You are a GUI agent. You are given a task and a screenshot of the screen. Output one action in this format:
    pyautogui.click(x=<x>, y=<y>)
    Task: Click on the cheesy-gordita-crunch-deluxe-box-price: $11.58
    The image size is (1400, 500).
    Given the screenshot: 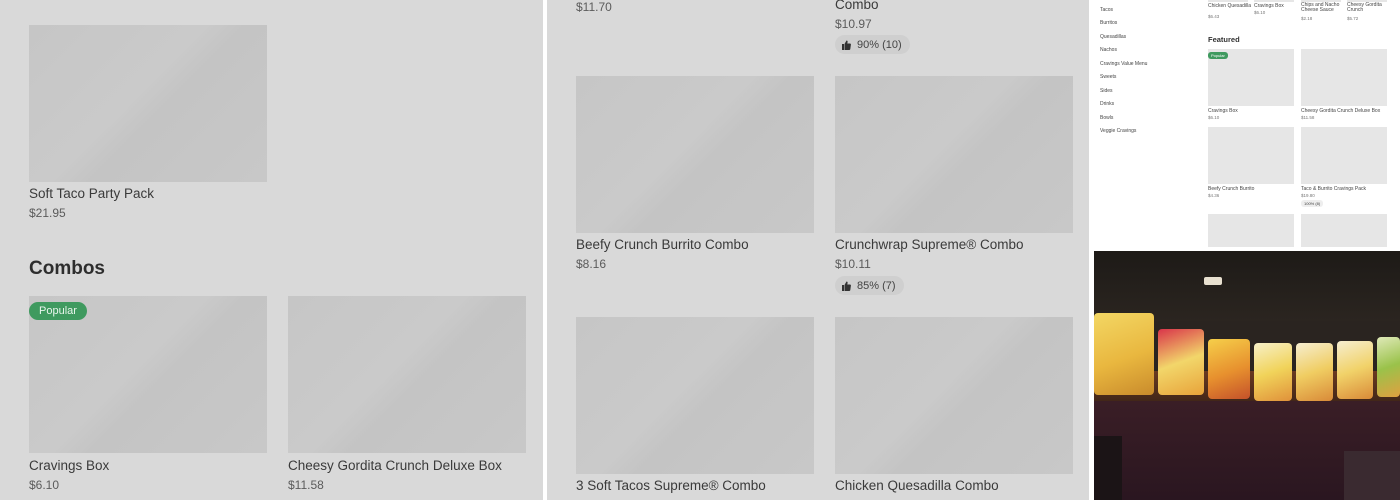 What is the action you would take?
    pyautogui.click(x=306, y=485)
    